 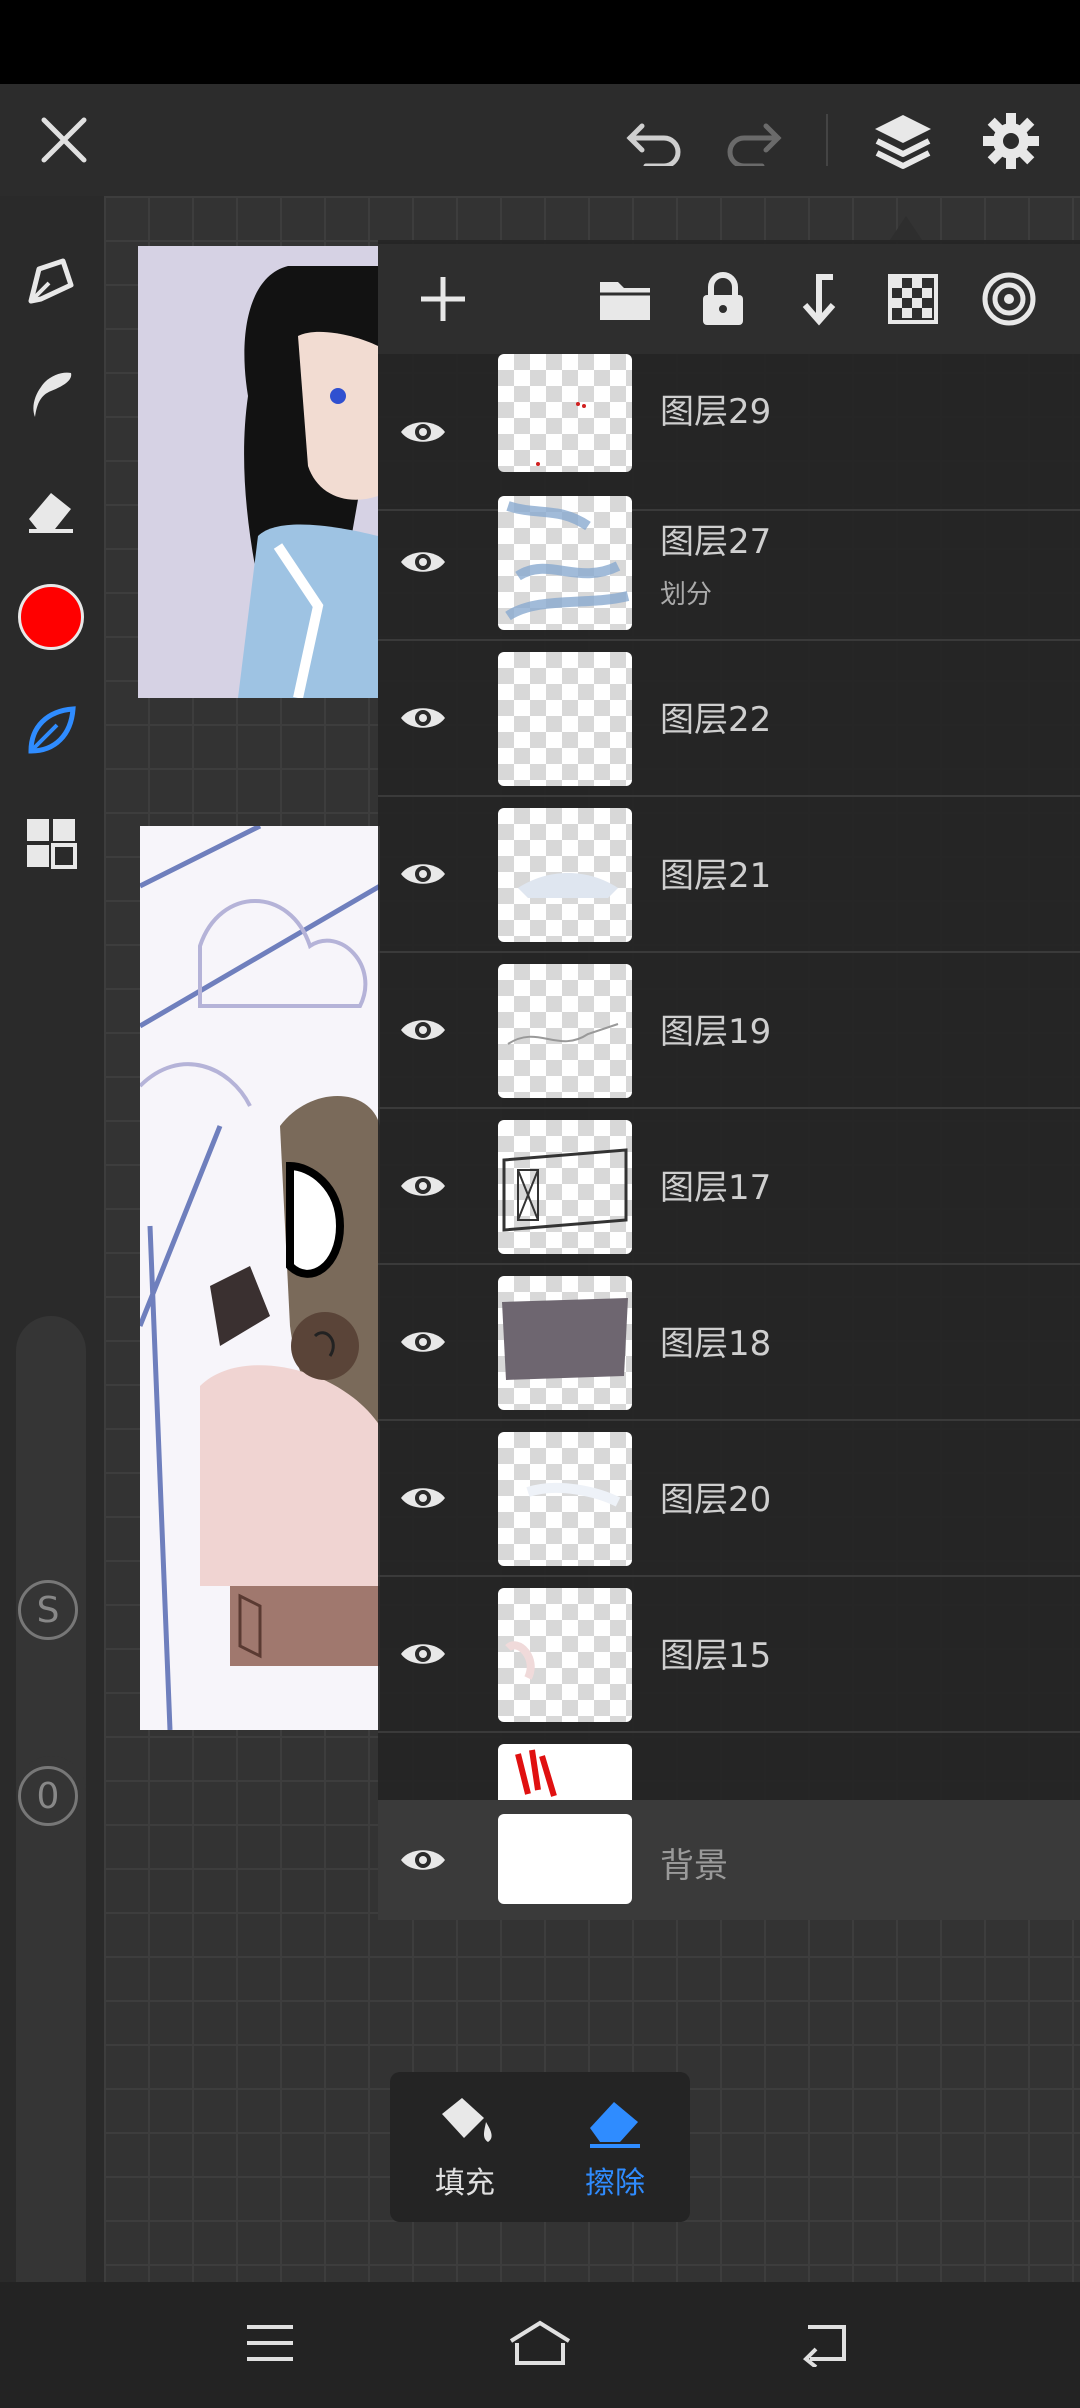 What do you see at coordinates (723, 299) in the screenshot?
I see `lock-icon` at bounding box center [723, 299].